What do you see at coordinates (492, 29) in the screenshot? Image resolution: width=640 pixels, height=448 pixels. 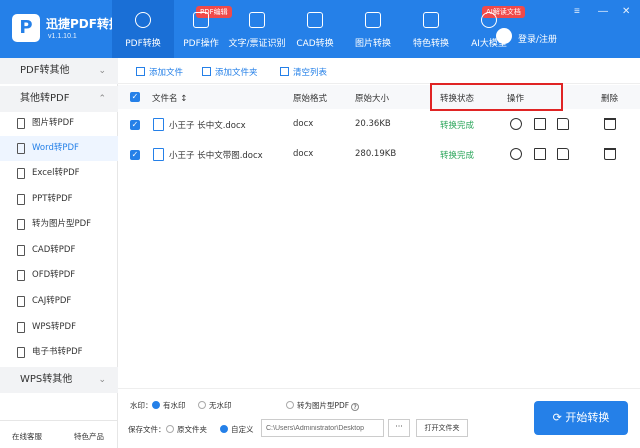 I see `nav-ai: AI解读文档 AI大模型` at bounding box center [492, 29].